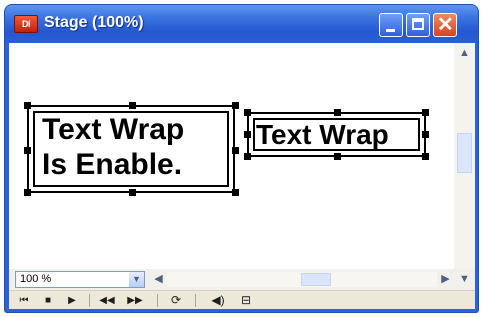 The height and width of the screenshot is (317, 483). Describe the element at coordinates (36, 279) in the screenshot. I see `zoom-value: 100 %` at that location.